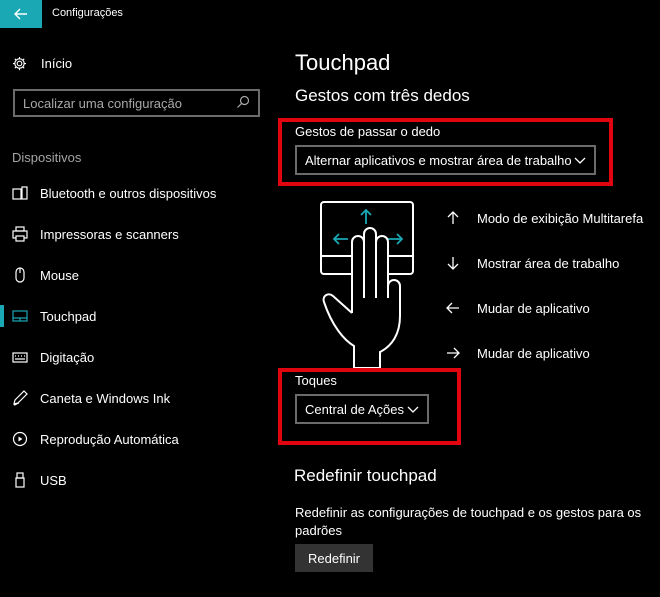 The width and height of the screenshot is (660, 597). I want to click on taps-dropdown: Central de Ações, so click(362, 409).